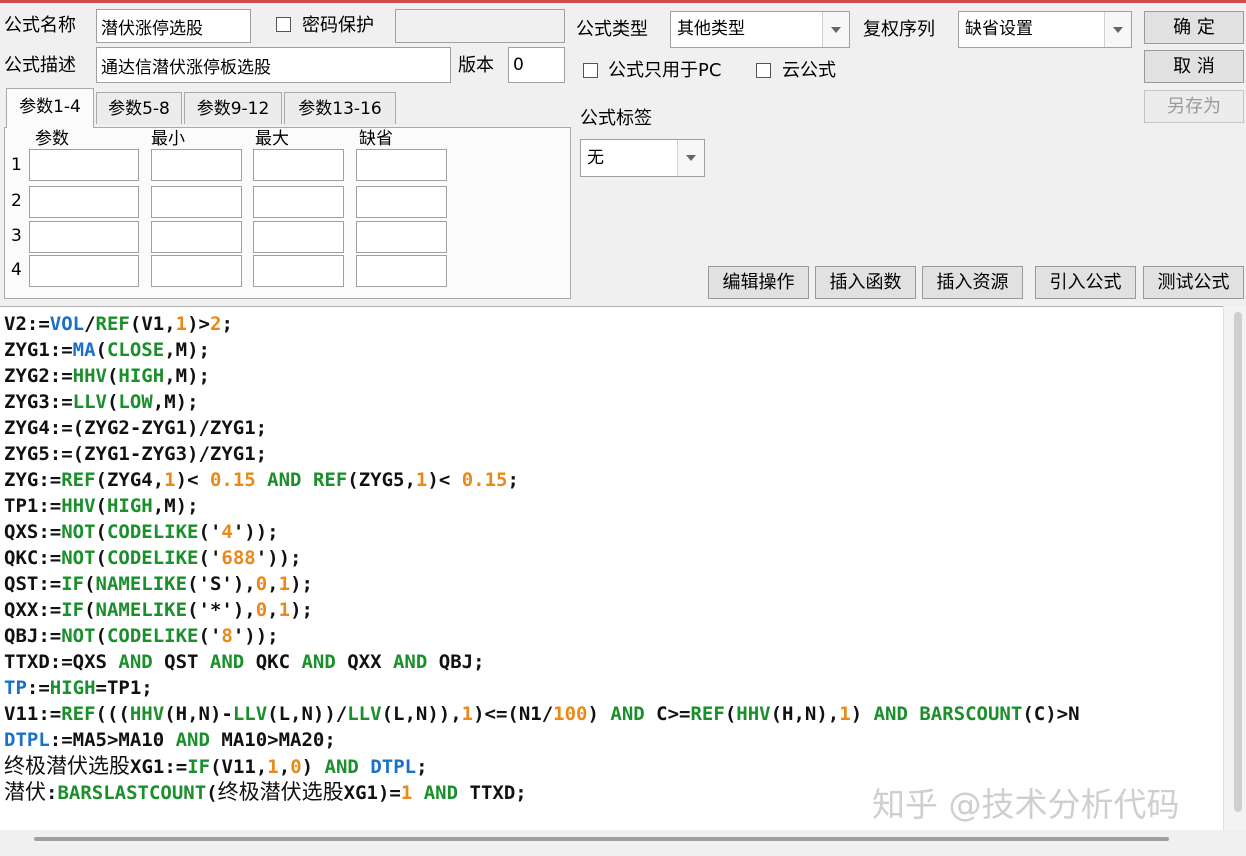 This screenshot has width=1246, height=856. What do you see at coordinates (1085, 282) in the screenshot?
I see `import-formula-button: 引入公式` at bounding box center [1085, 282].